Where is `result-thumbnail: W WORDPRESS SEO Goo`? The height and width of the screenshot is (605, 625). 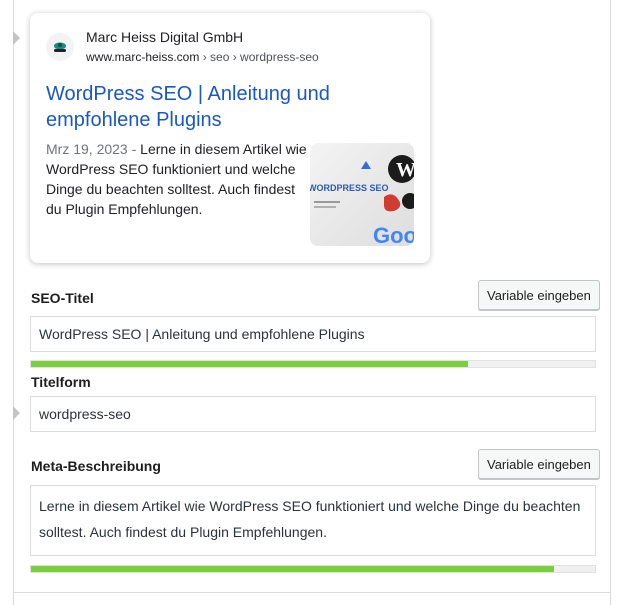 result-thumbnail: W WORDPRESS SEO Goo is located at coordinates (362, 194).